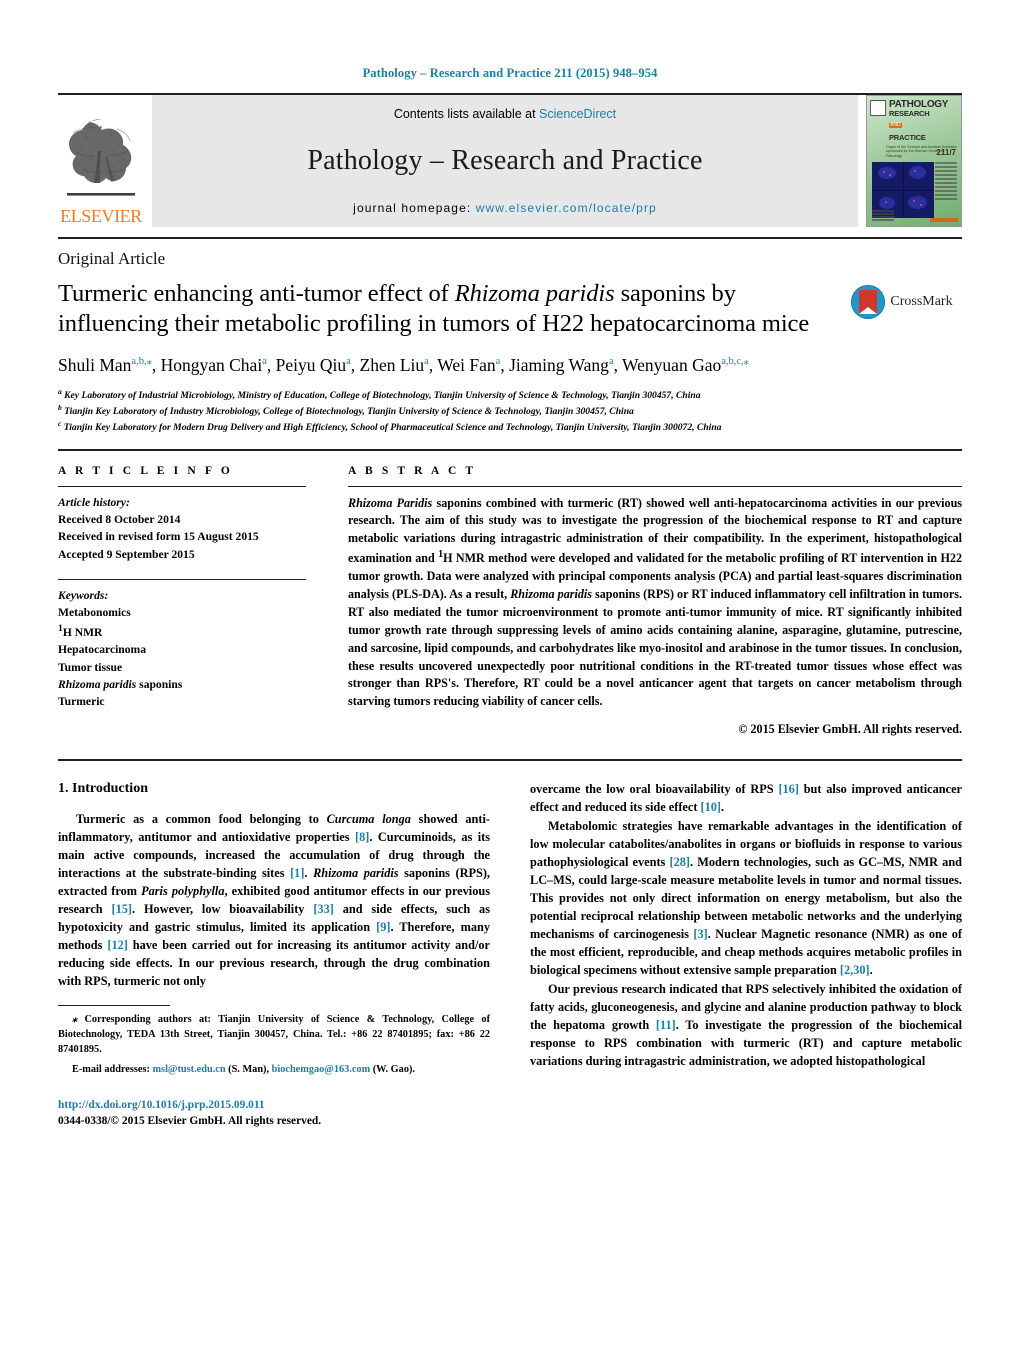  What do you see at coordinates (946, 152) in the screenshot?
I see `cover-volume: 211/7` at bounding box center [946, 152].